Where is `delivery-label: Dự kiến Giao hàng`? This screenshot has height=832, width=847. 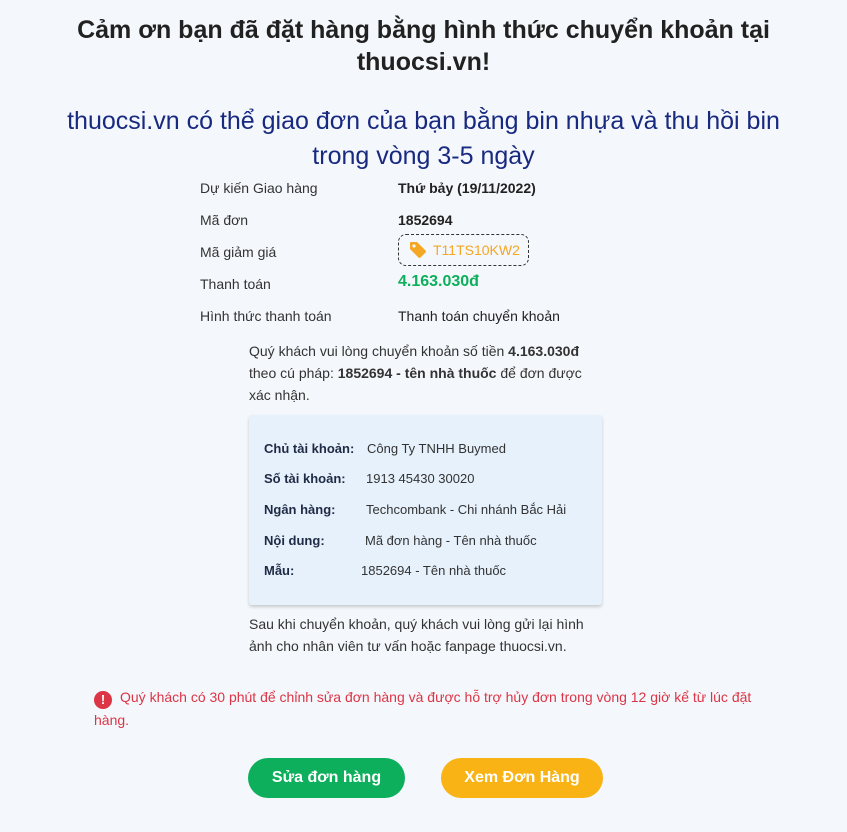 delivery-label: Dự kiến Giao hàng is located at coordinates (259, 188).